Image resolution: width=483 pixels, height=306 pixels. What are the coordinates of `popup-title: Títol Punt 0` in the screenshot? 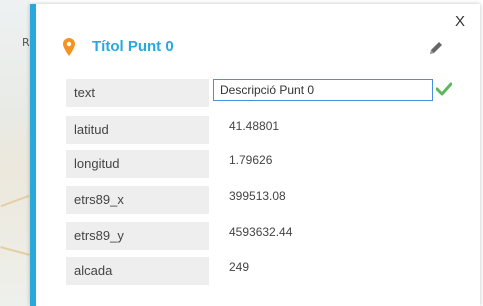 It's located at (133, 46).